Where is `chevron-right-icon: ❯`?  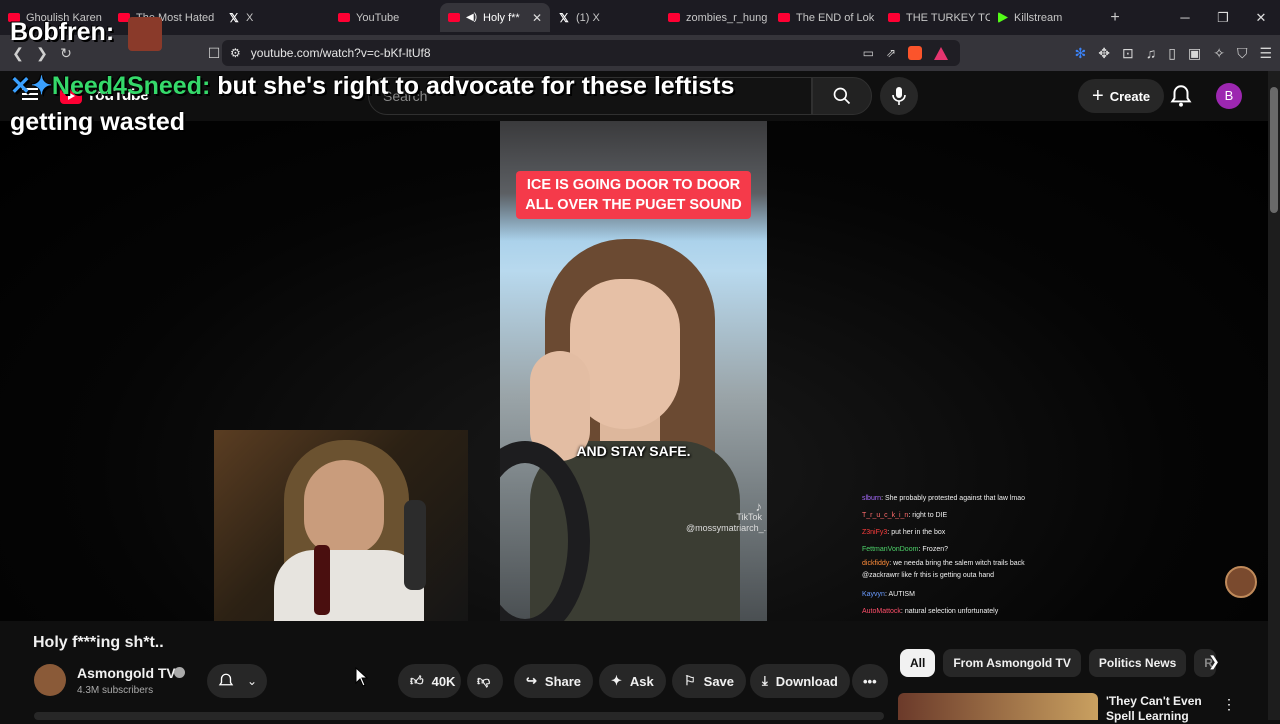
chevron-right-icon: ❯ is located at coordinates (1214, 663).